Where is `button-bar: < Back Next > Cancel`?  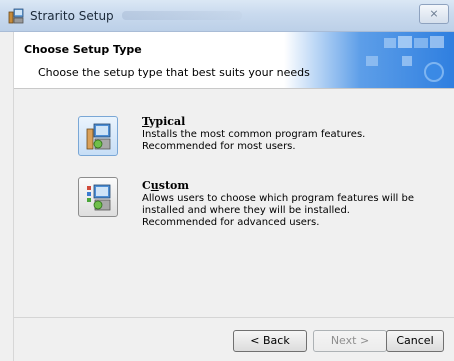 button-bar: < Back Next > Cancel is located at coordinates (234, 339).